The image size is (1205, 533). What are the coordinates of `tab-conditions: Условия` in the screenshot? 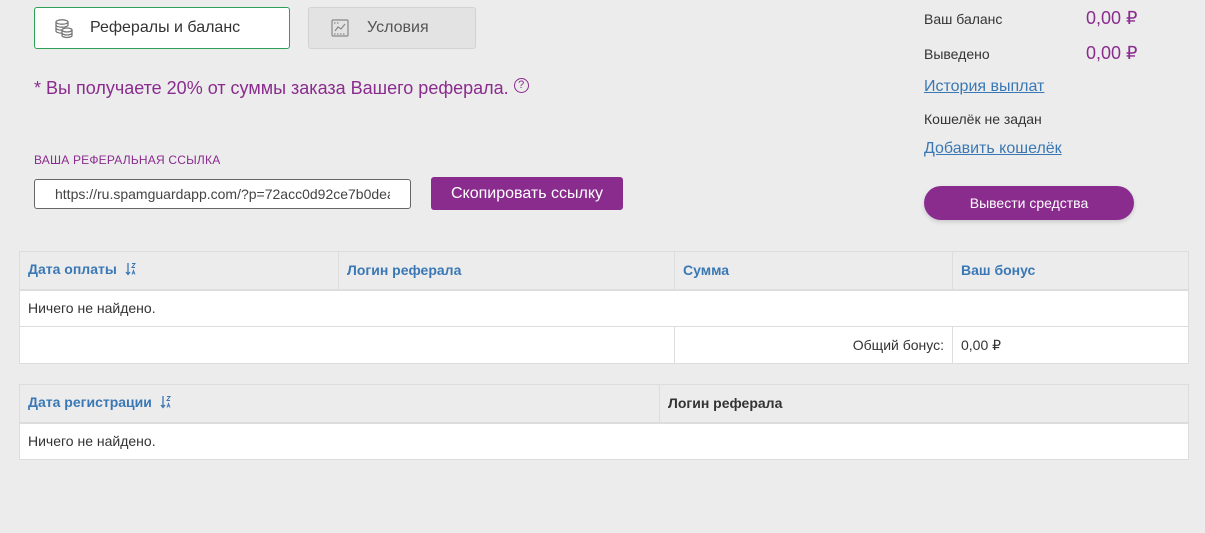 It's located at (392, 28).